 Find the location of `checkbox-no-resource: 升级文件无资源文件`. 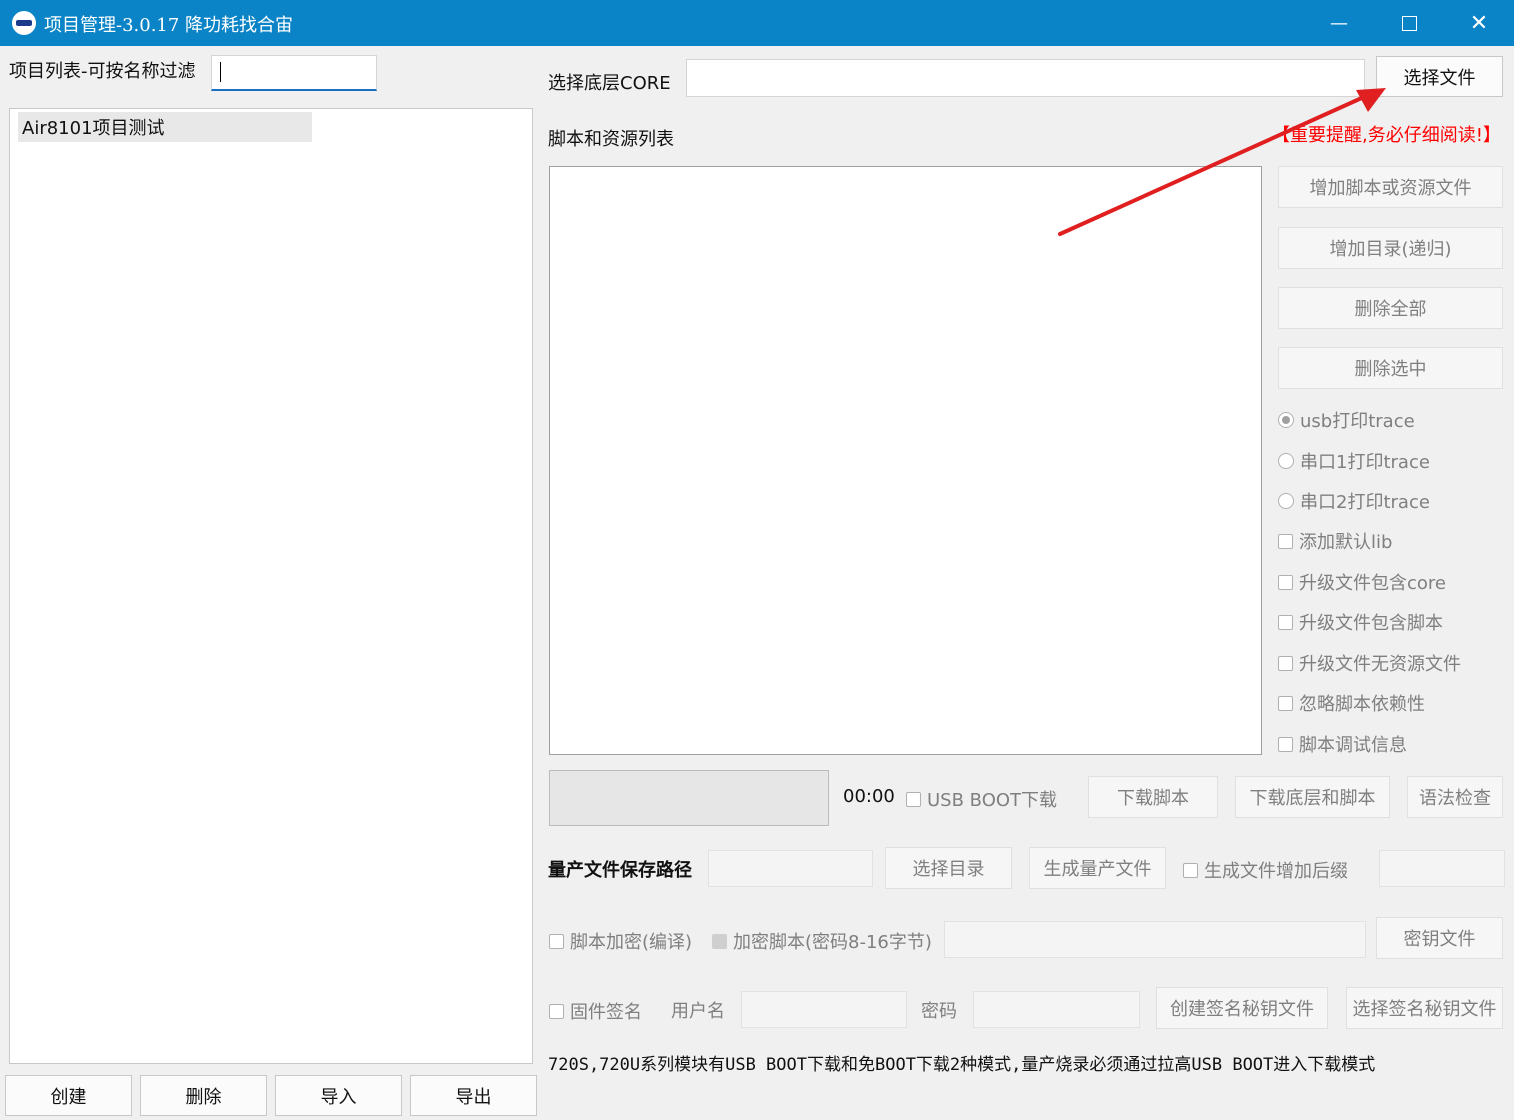

checkbox-no-resource: 升级文件无资源文件 is located at coordinates (1369, 663).